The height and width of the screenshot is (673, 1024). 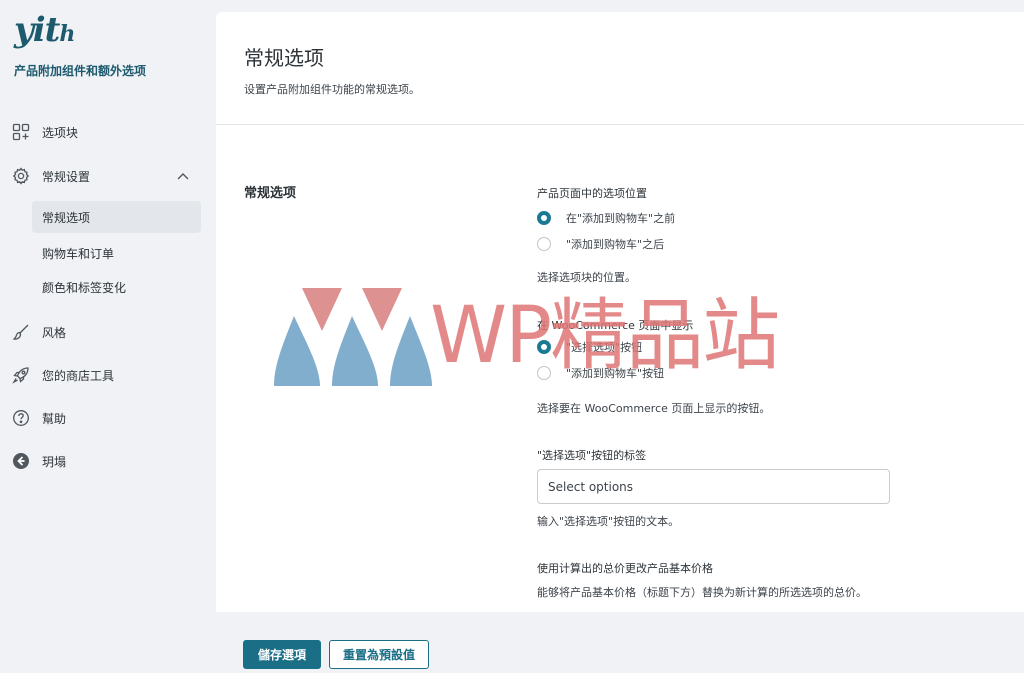 I want to click on plugin-name: 产品附加组件和额外选项, so click(x=80, y=71).